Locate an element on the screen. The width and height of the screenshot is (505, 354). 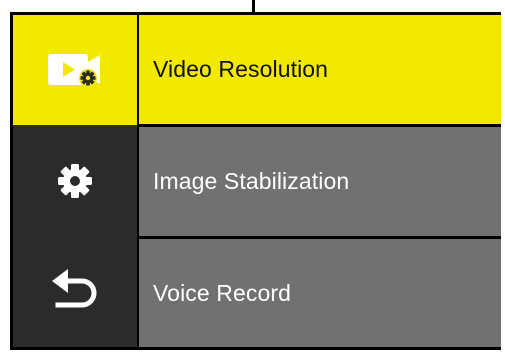
sidebar-item-back is located at coordinates (75, 292).